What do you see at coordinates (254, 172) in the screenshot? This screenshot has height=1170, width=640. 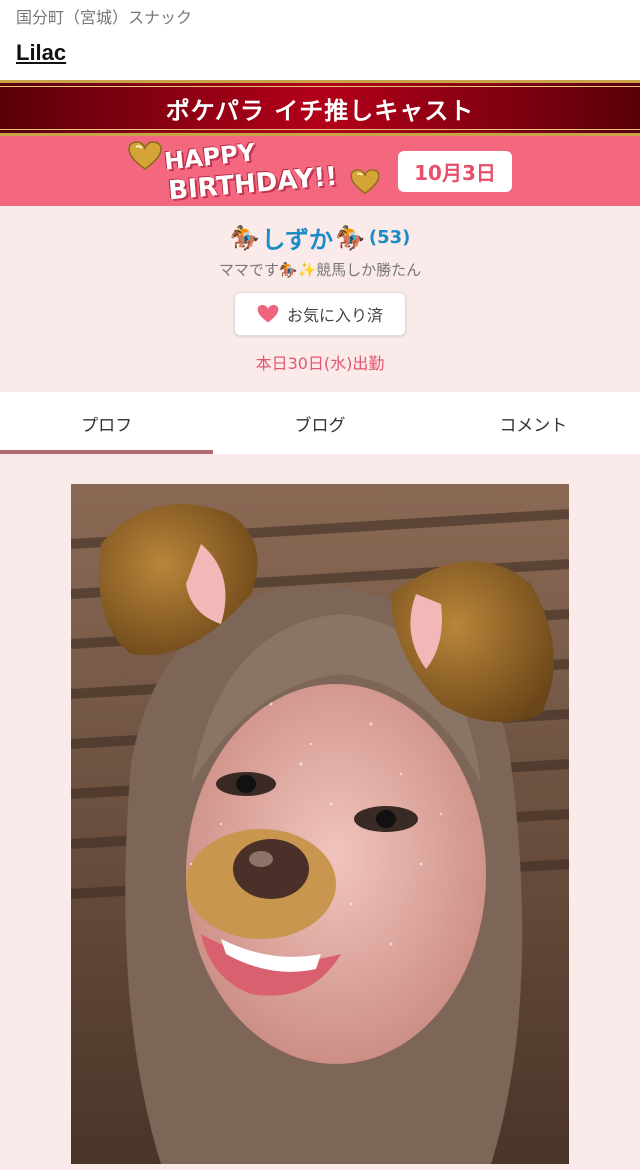 I see `happy-birthday-logo: HAPPY BIRTHDAY!!` at bounding box center [254, 172].